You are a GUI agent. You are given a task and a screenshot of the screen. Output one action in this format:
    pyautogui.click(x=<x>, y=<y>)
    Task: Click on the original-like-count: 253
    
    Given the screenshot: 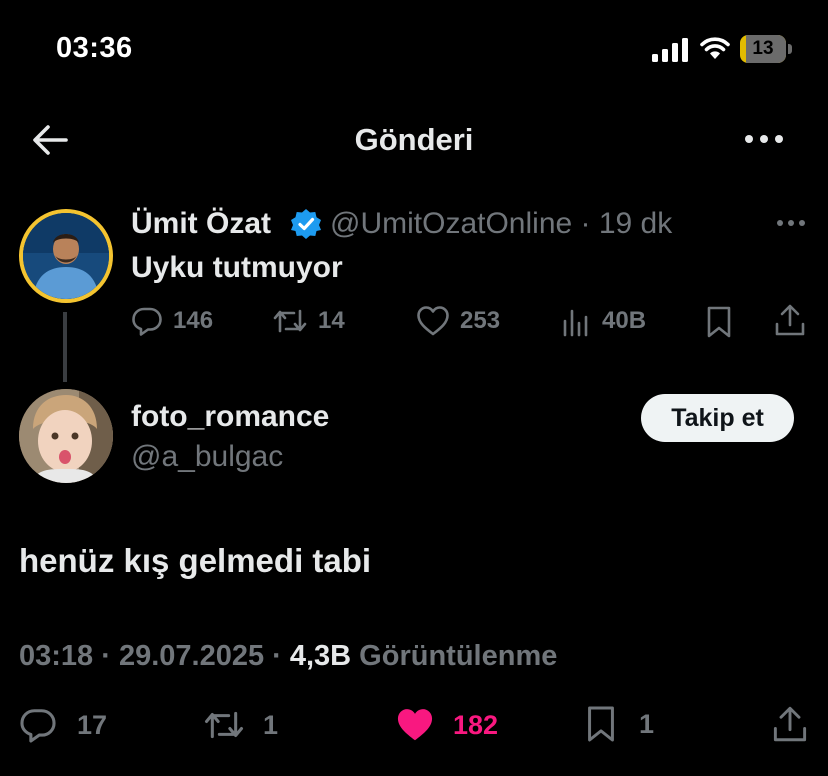 What is the action you would take?
    pyautogui.click(x=480, y=320)
    